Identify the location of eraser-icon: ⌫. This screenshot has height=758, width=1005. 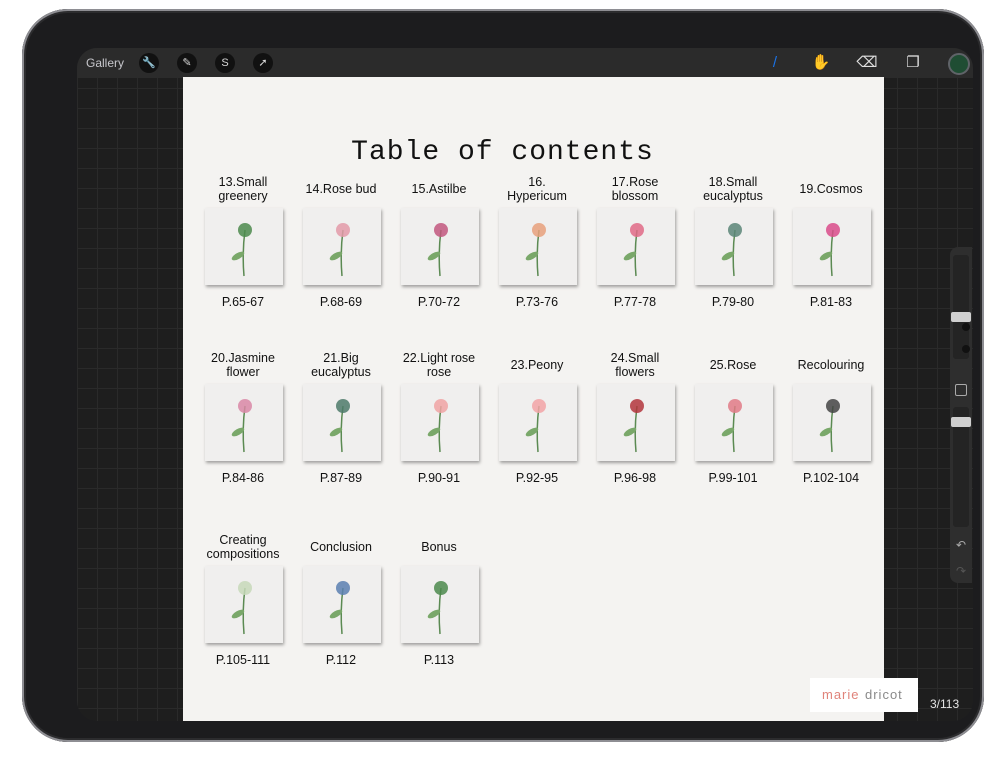
(867, 63).